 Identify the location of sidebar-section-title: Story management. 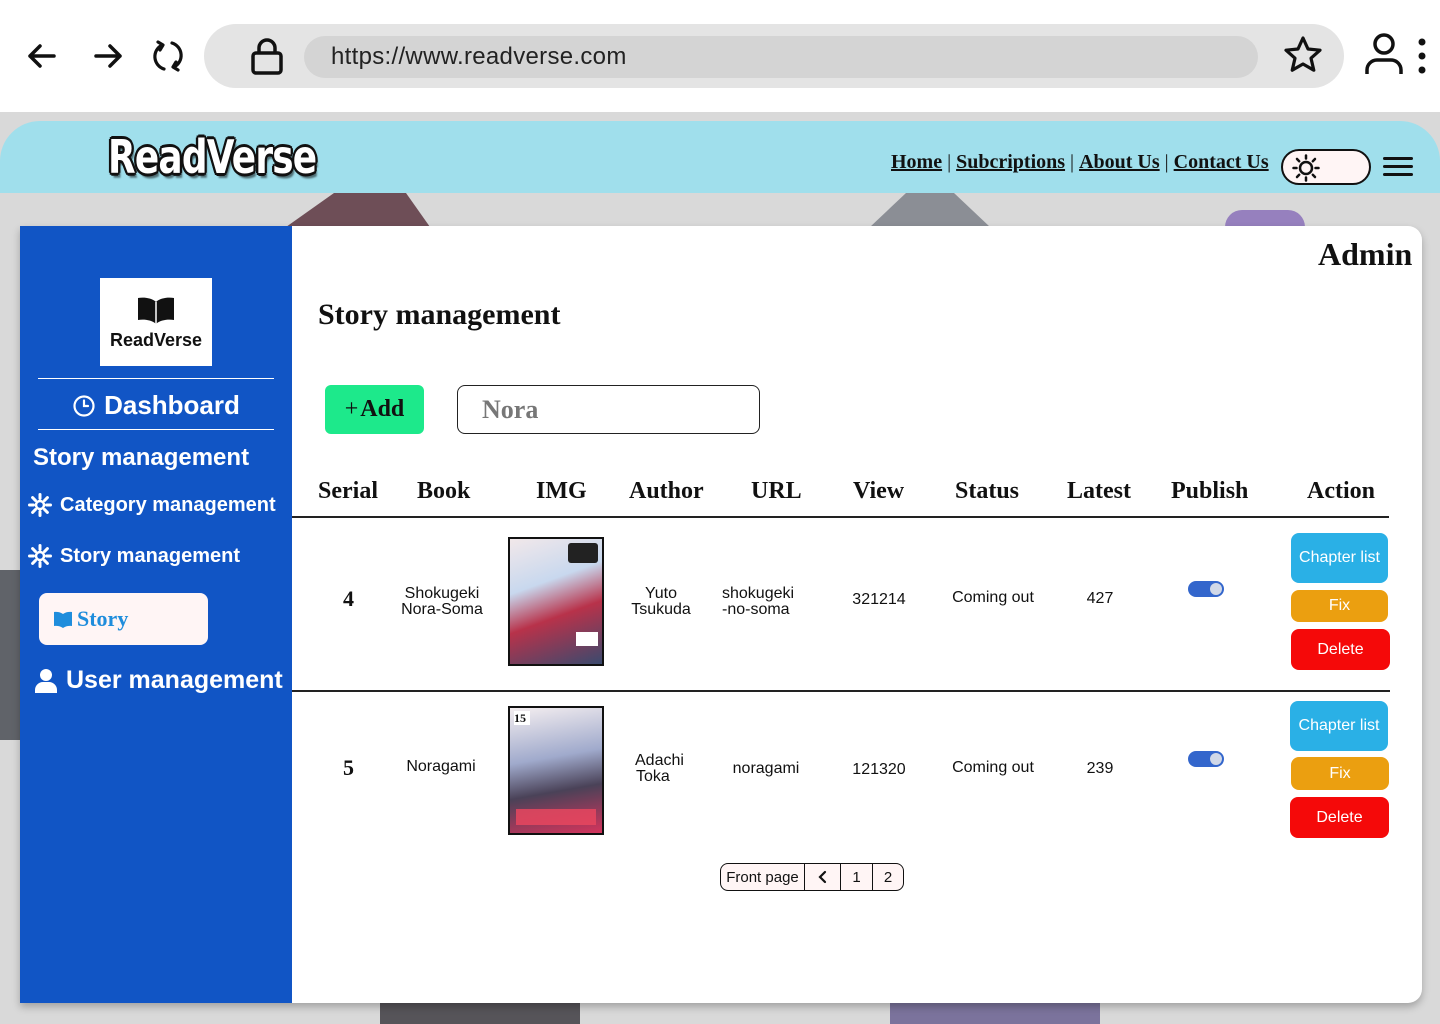
(141, 457).